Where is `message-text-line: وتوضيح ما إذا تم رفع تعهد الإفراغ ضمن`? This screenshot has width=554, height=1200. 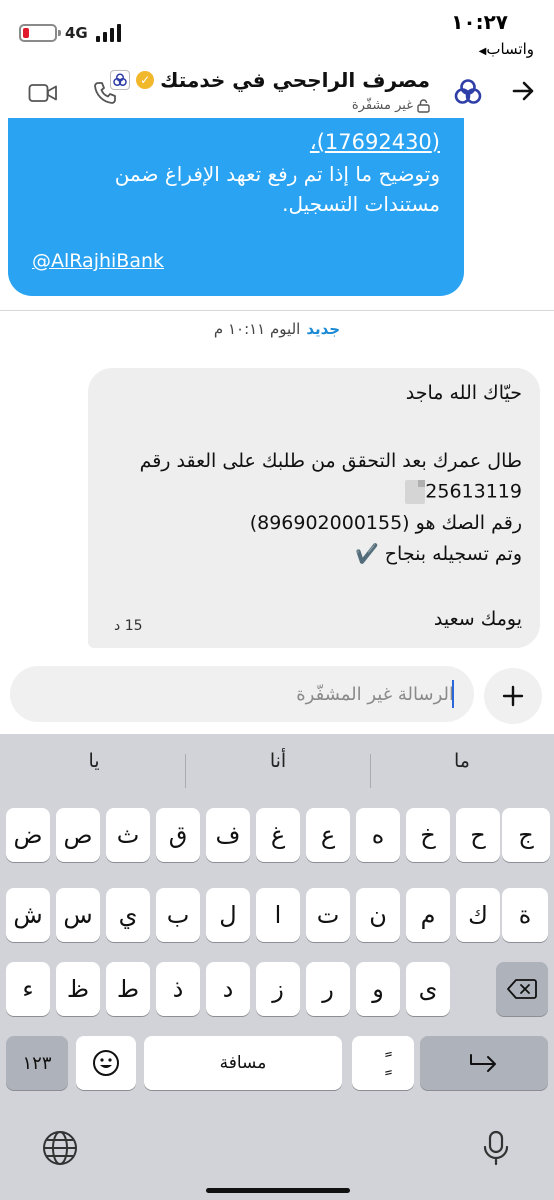 message-text-line: وتوضيح ما إذا تم رفع تعهد الإفراغ ضمن is located at coordinates (277, 174).